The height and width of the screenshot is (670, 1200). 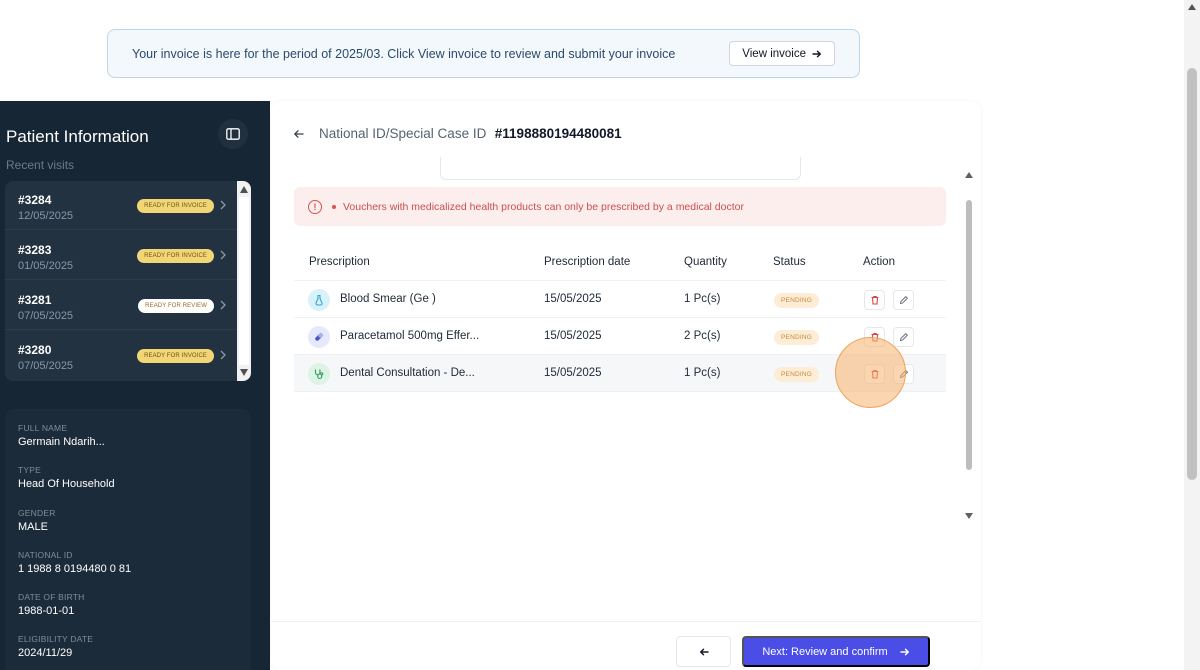 I want to click on detail-label: NATIONAL ID, so click(x=45, y=555).